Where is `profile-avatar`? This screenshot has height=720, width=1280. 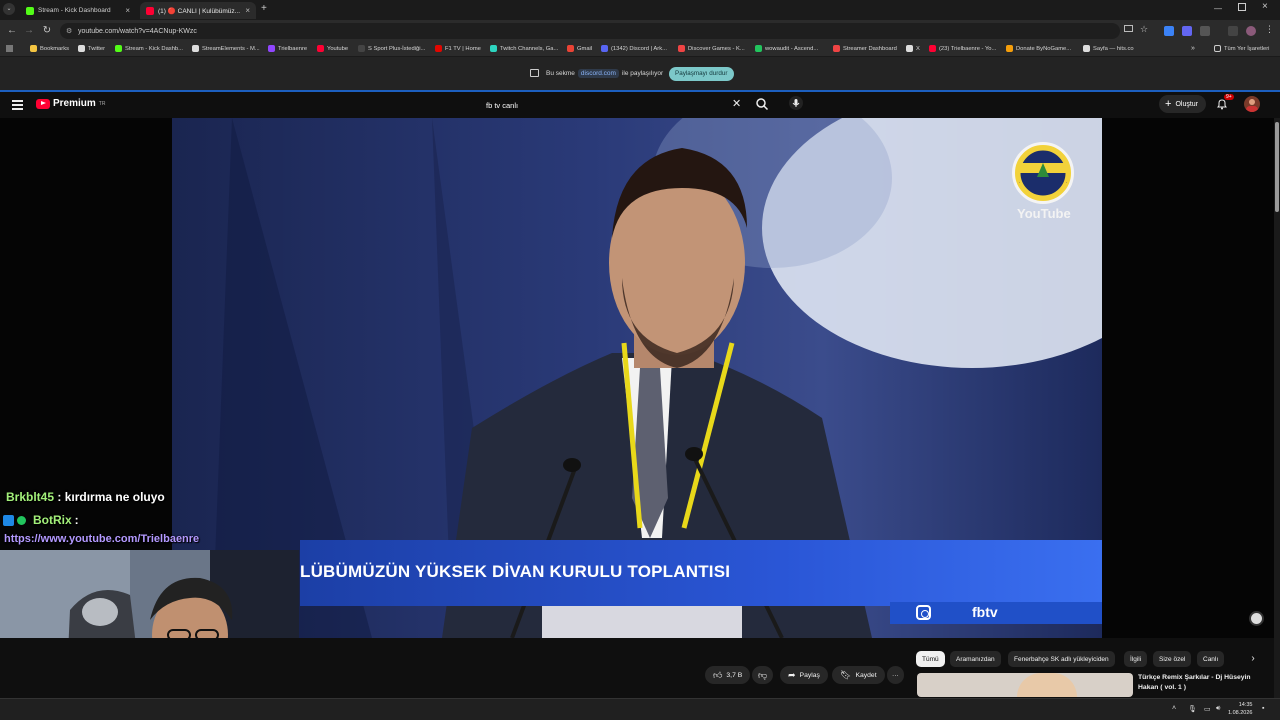 profile-avatar is located at coordinates (1251, 31).